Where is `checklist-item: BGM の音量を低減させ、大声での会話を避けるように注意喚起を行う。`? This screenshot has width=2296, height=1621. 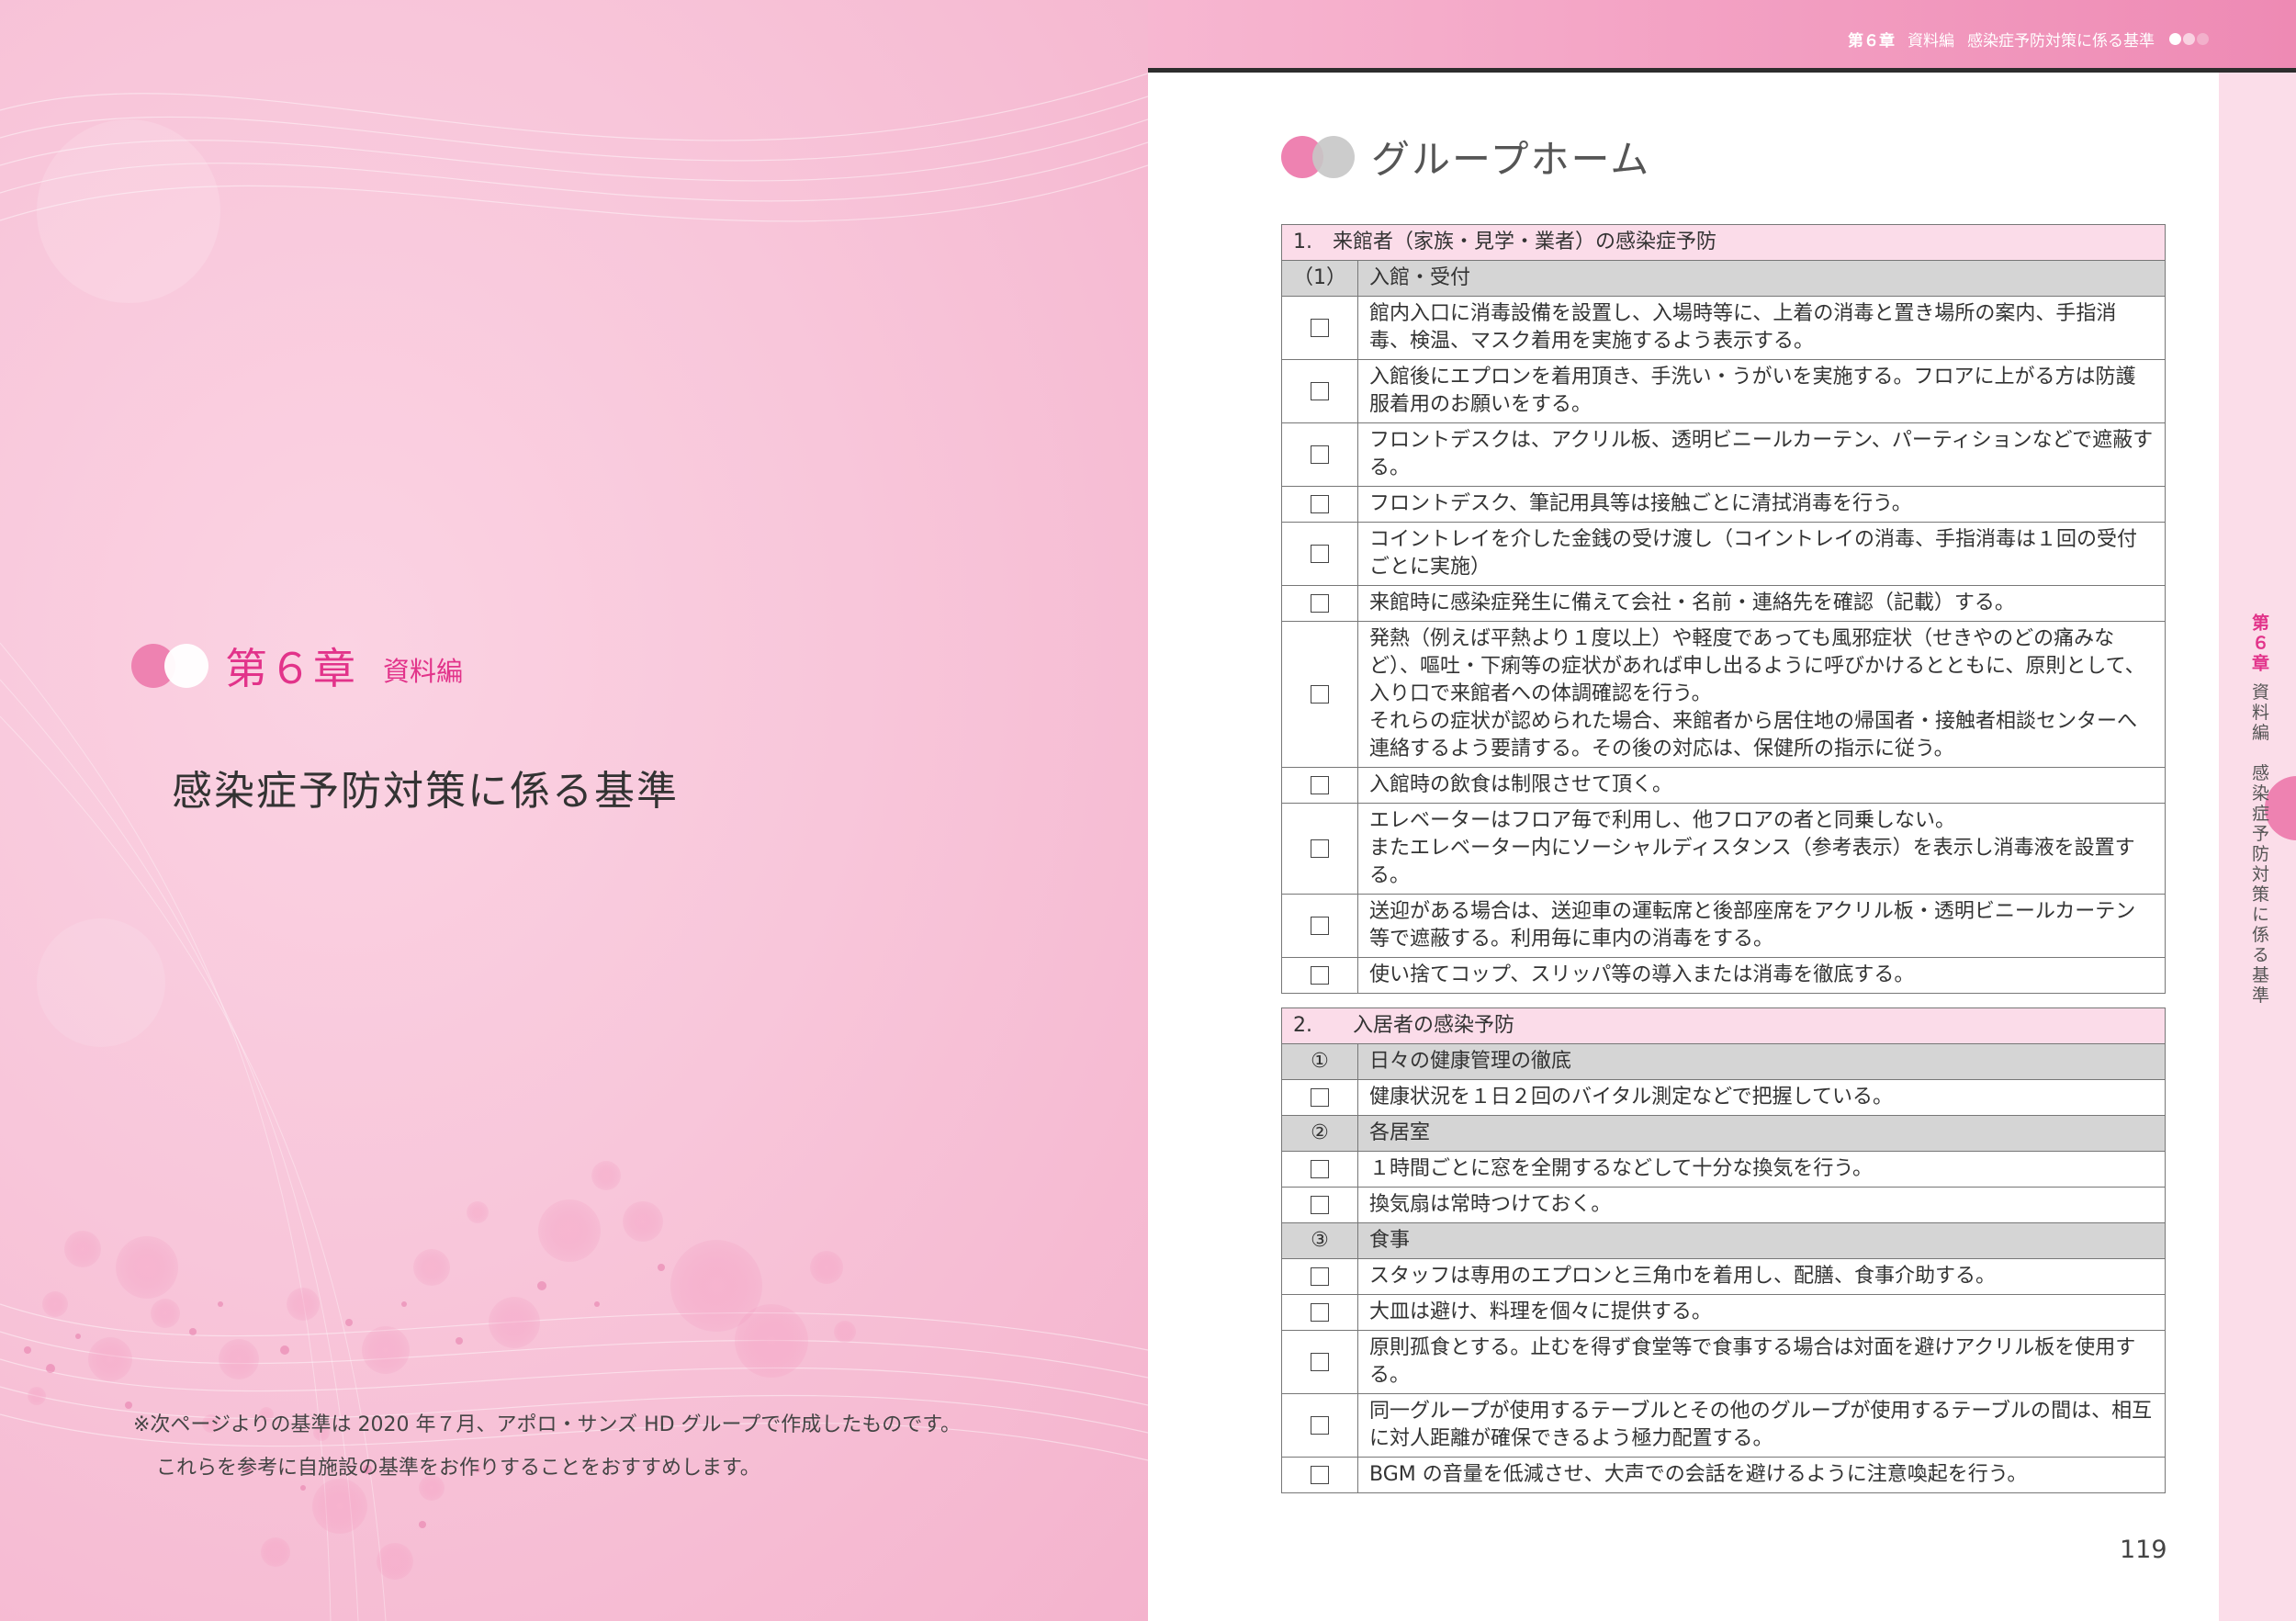 checklist-item: BGM の音量を低減させ、大声での会話を避けるように注意喚起を行う。 is located at coordinates (1723, 1475).